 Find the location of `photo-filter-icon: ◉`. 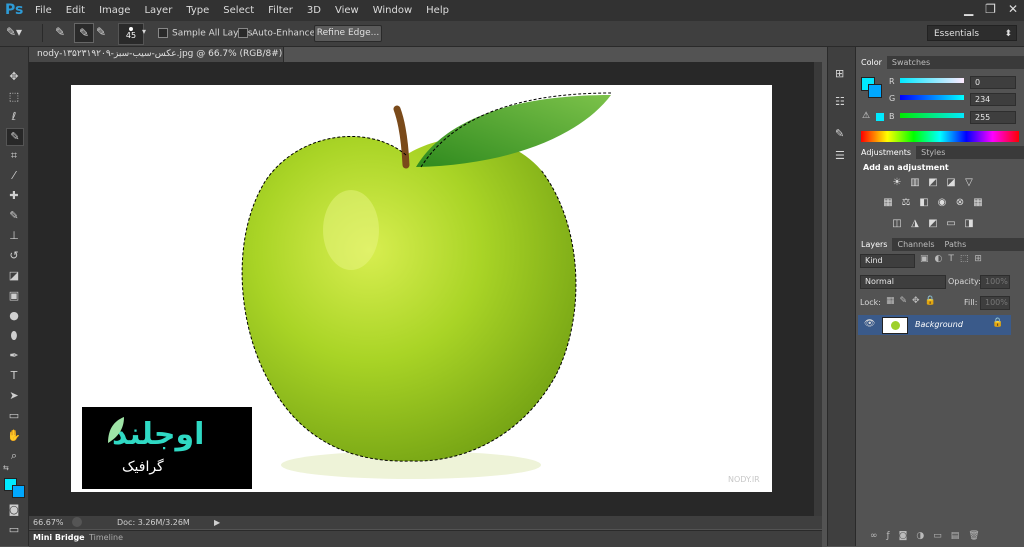

photo-filter-icon: ◉ is located at coordinates (942, 203).